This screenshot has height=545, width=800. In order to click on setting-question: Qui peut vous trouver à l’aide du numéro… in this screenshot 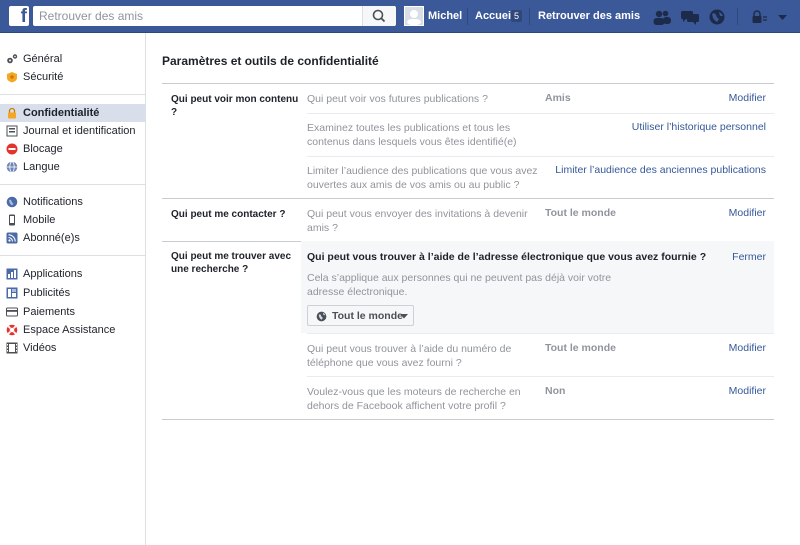, I will do `click(409, 356)`.